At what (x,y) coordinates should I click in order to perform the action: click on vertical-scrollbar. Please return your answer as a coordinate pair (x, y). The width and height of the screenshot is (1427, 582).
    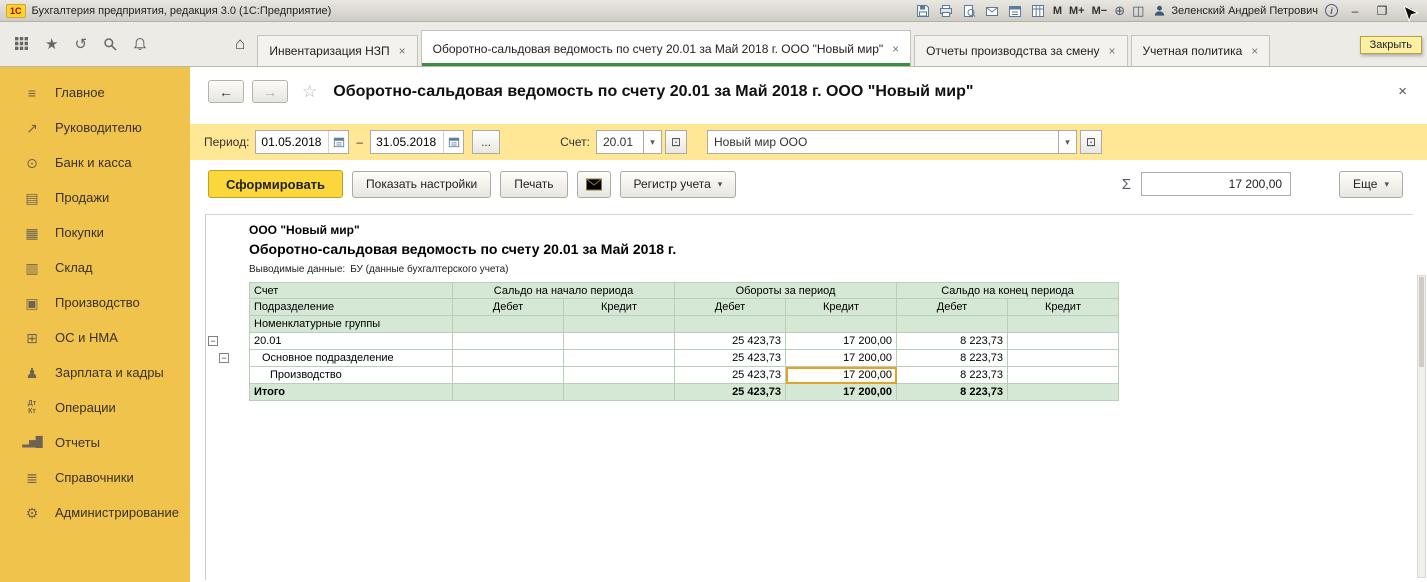
    Looking at the image, I should click on (1421, 426).